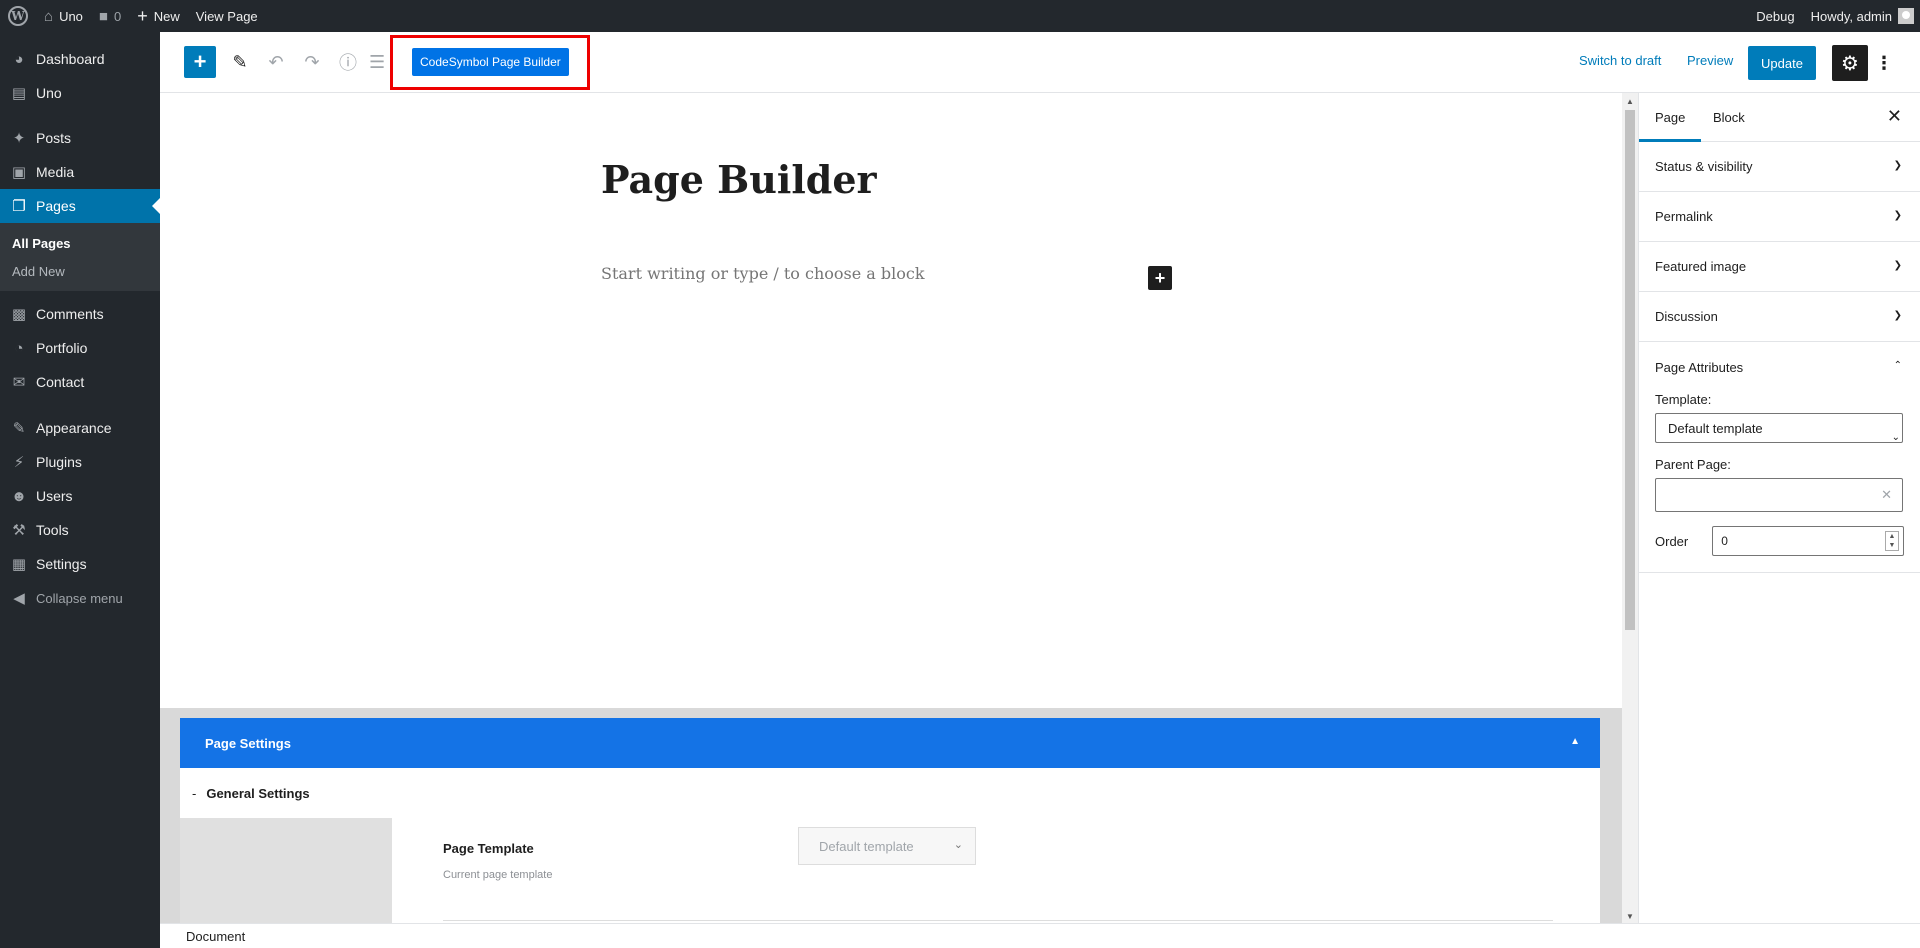  I want to click on scroll-up-icon: ▲, so click(1630, 101).